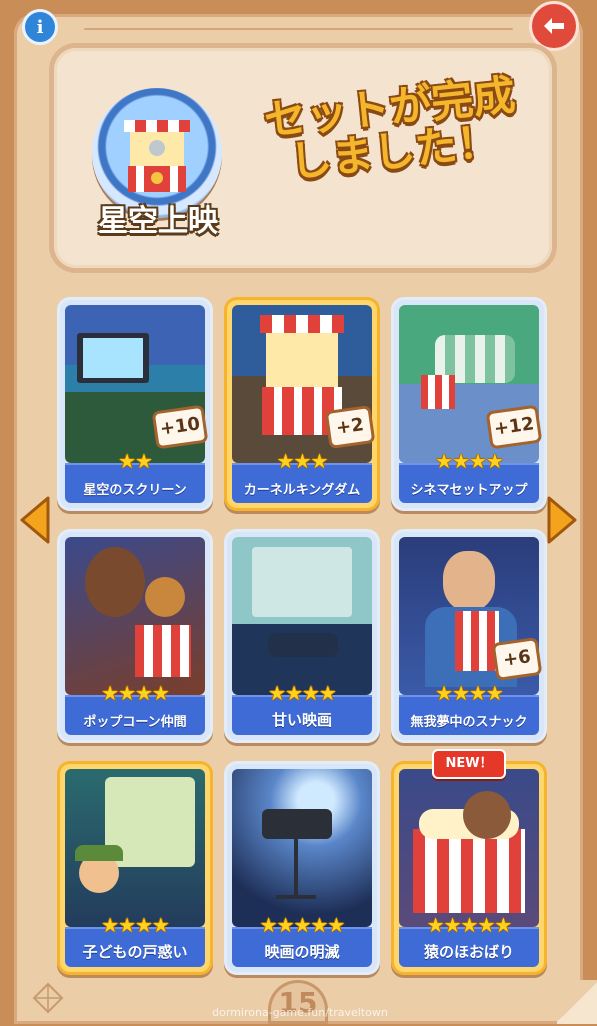  I want to click on chevron-left-icon, so click(35, 520).